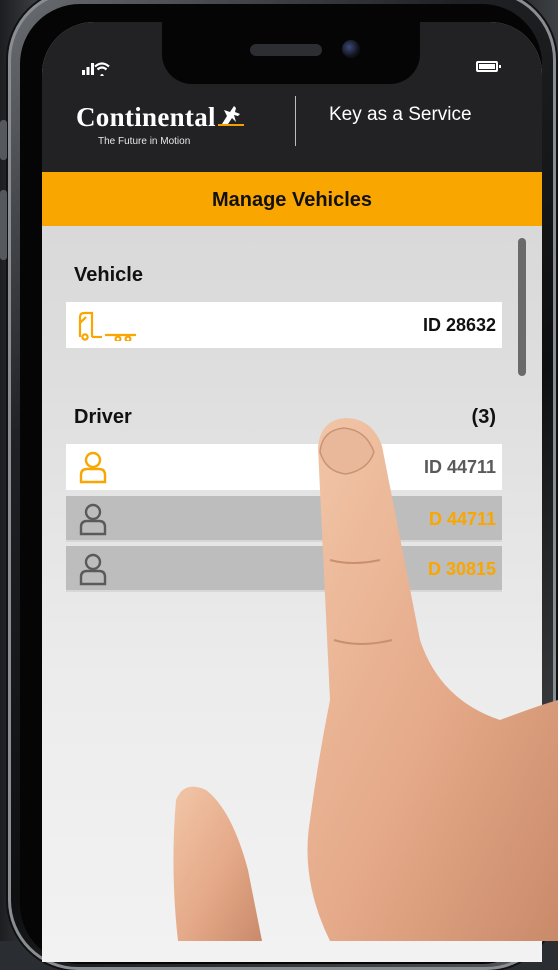 The height and width of the screenshot is (970, 558). Describe the element at coordinates (3, 225) in the screenshot. I see `phone-volume-button` at that location.